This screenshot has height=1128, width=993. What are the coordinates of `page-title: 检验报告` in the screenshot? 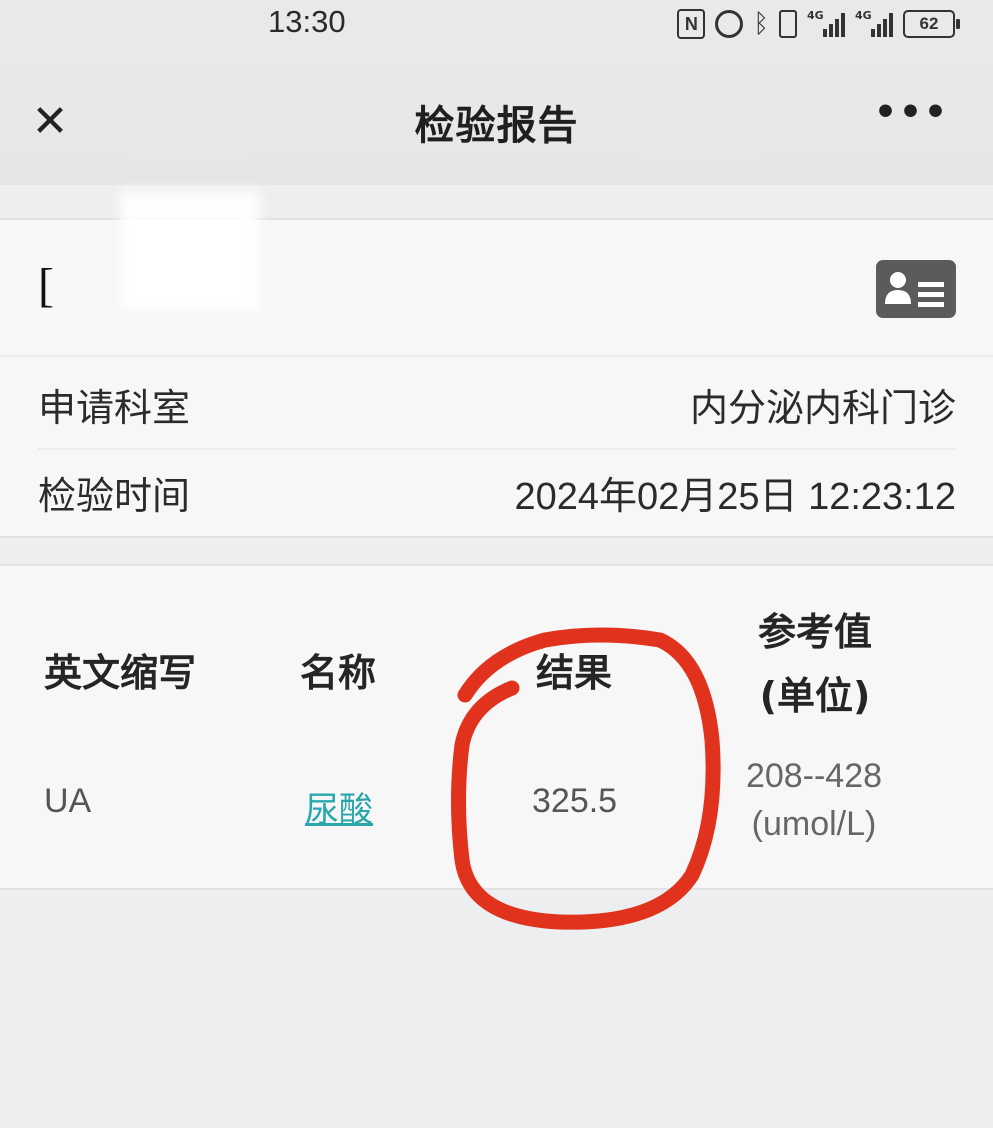 It's located at (496, 126).